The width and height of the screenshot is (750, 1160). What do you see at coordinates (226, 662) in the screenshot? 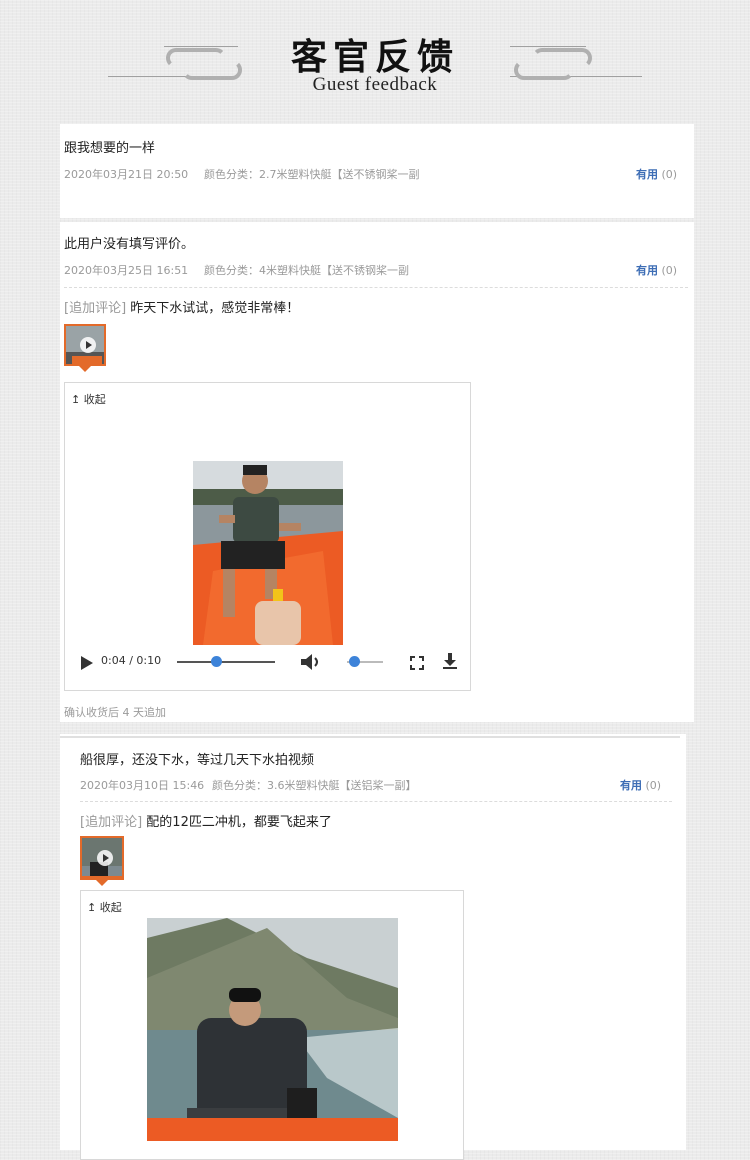
I see `progress-slider` at bounding box center [226, 662].